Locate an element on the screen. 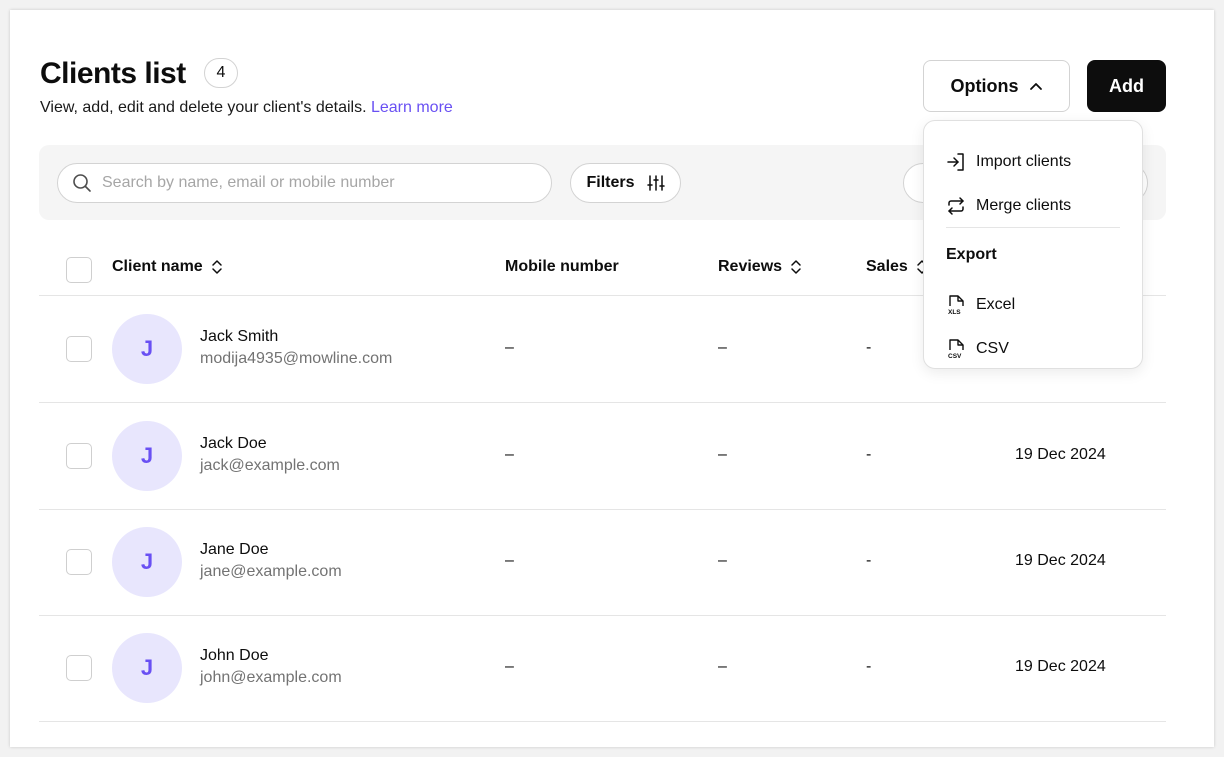 The width and height of the screenshot is (1224, 757). client-count-badge: 4 is located at coordinates (221, 73).